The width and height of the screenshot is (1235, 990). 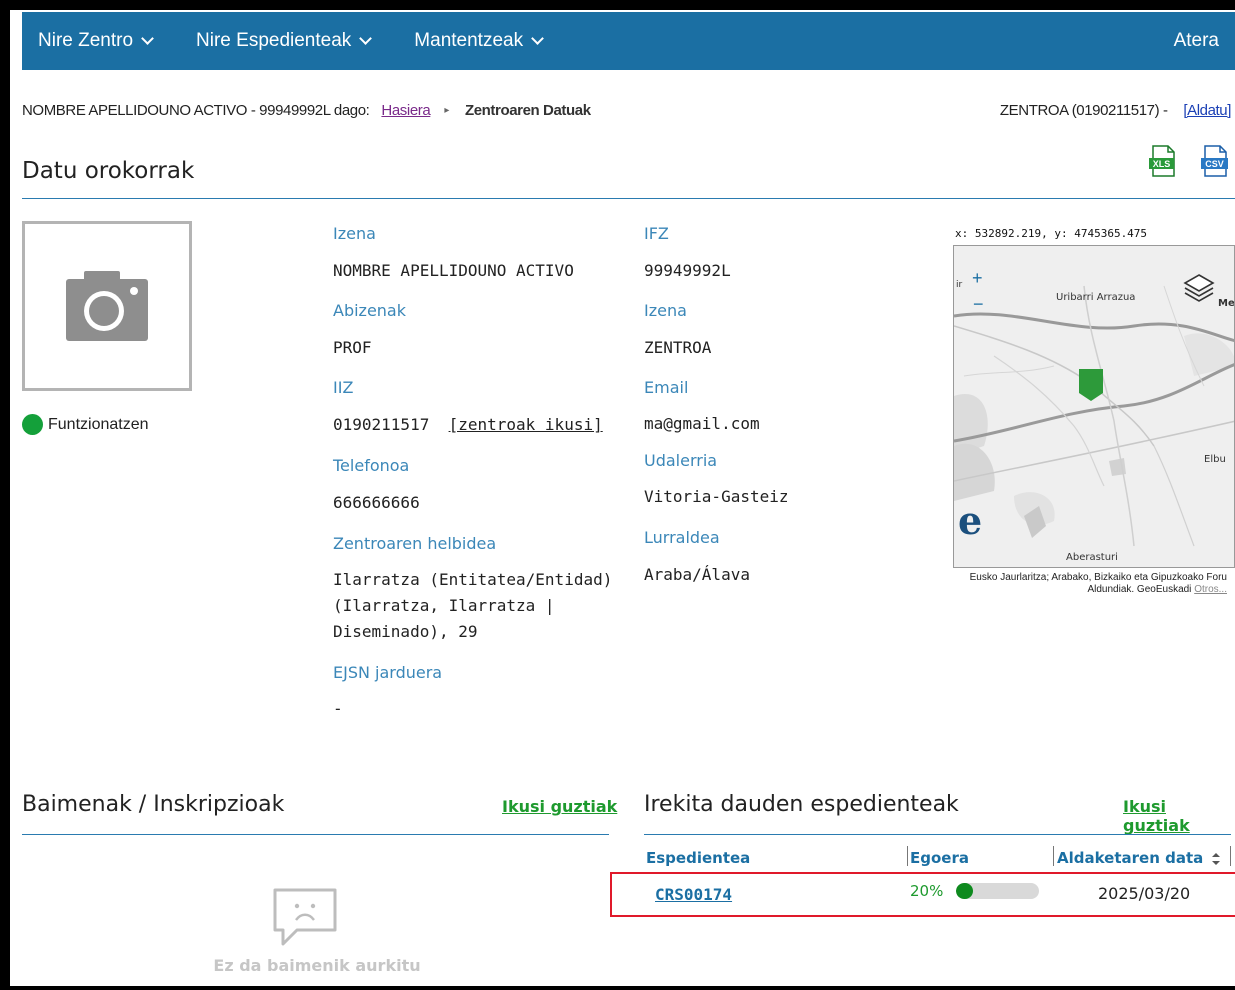 I want to click on file-id-link: CRS00174, so click(x=693, y=894).